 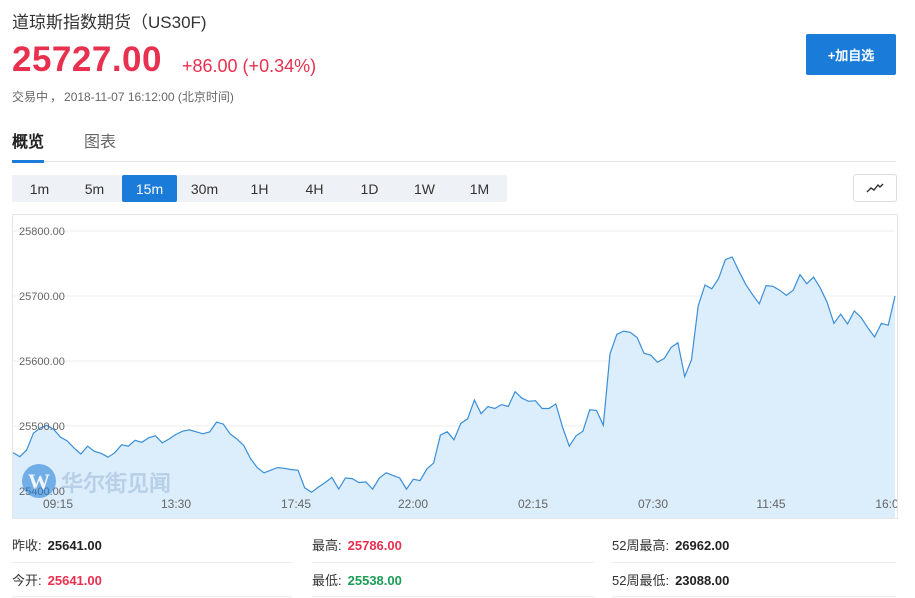 I want to click on y-tick-label: 25600.00, so click(x=42, y=362).